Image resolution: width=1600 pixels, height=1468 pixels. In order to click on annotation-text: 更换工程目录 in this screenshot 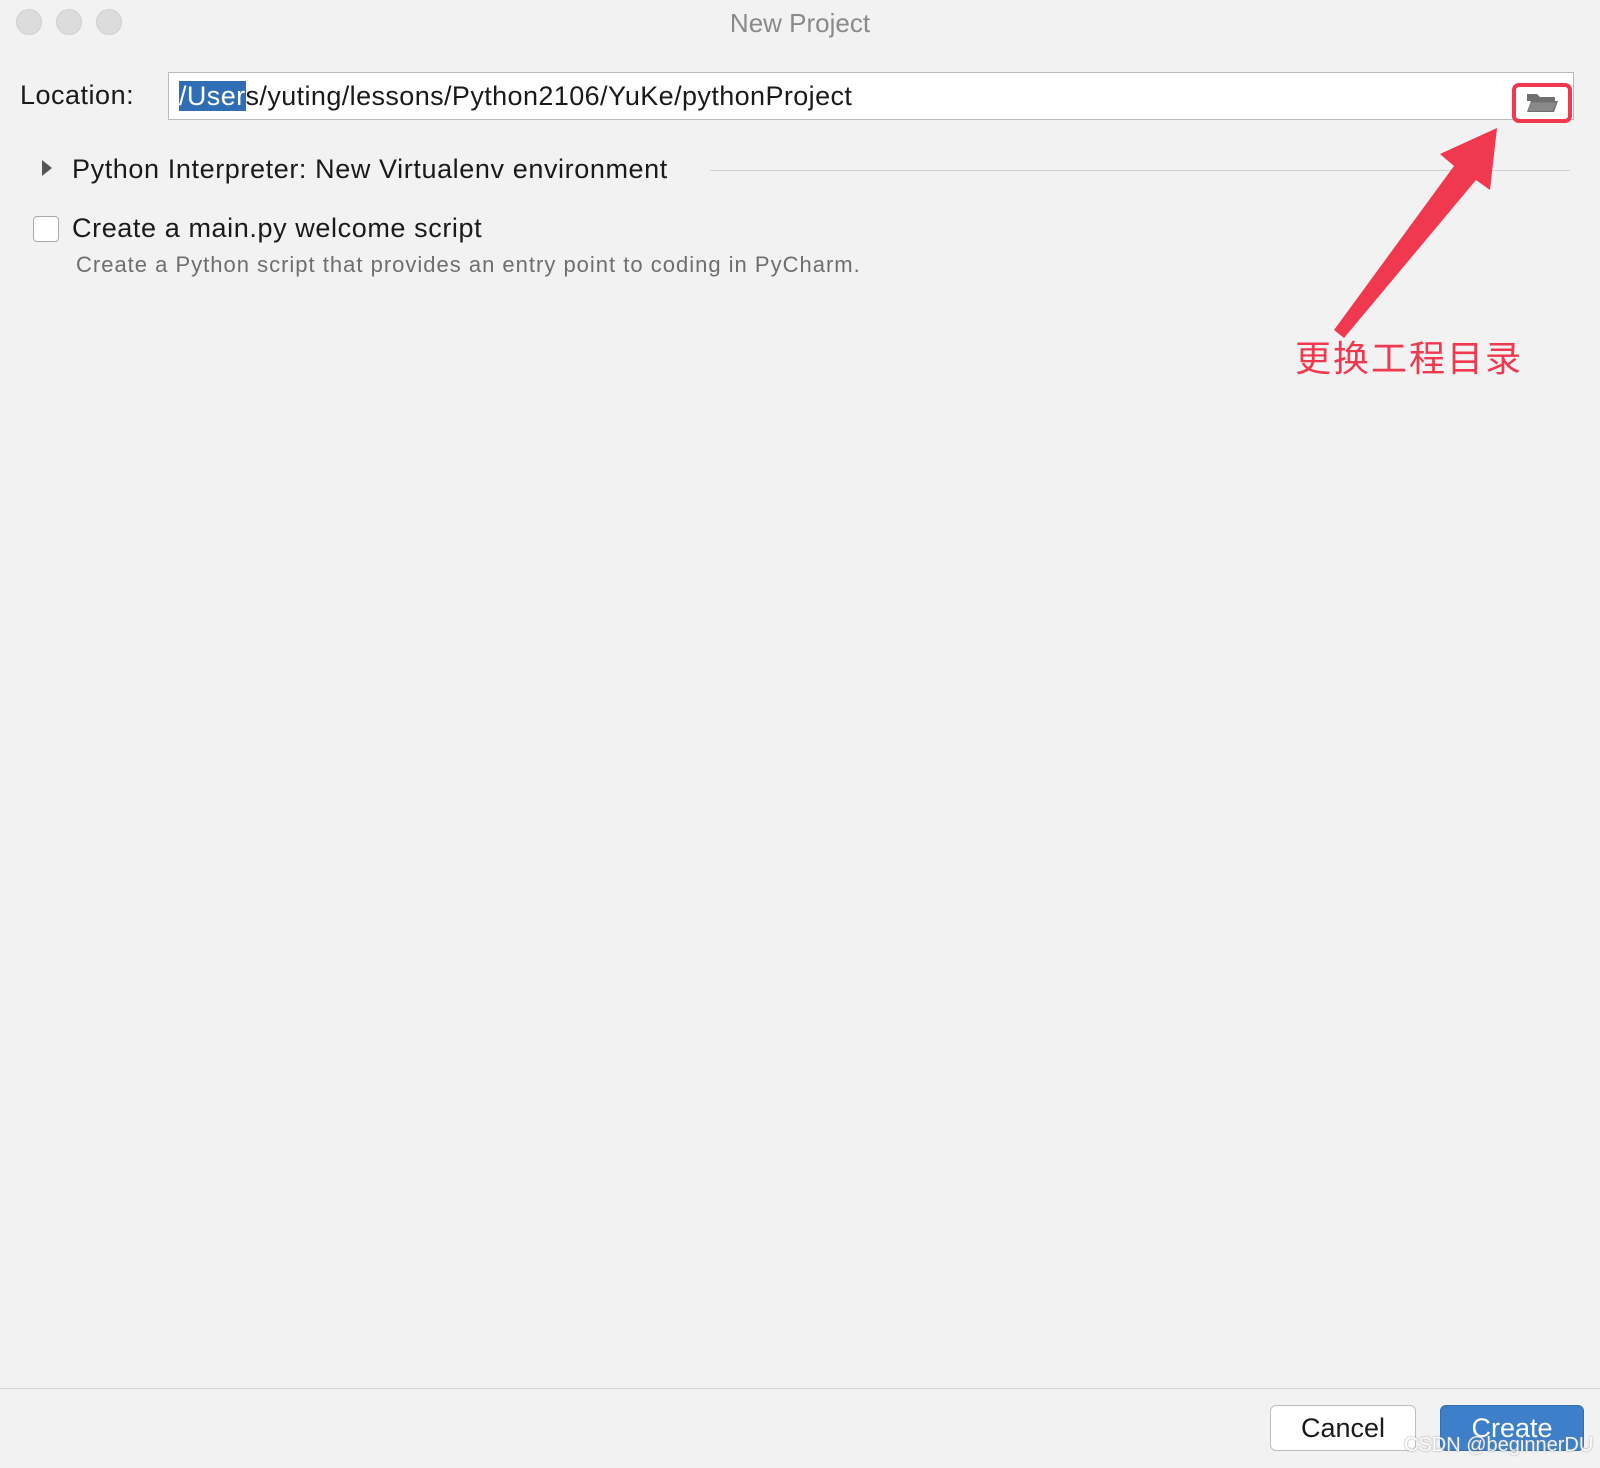, I will do `click(1409, 358)`.